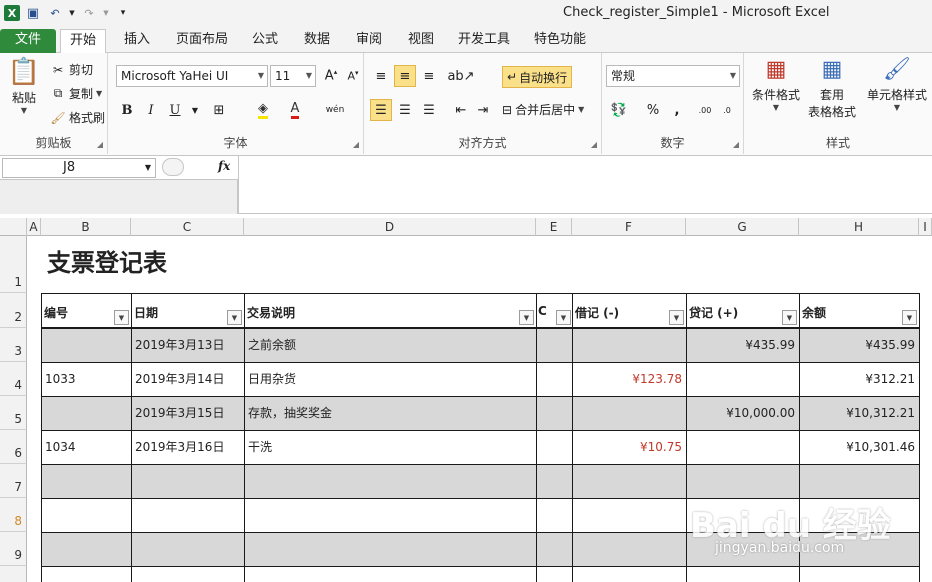 This screenshot has width=932, height=582. What do you see at coordinates (100, 144) in the screenshot?
I see `clipboard-launcher-icon: ◢` at bounding box center [100, 144].